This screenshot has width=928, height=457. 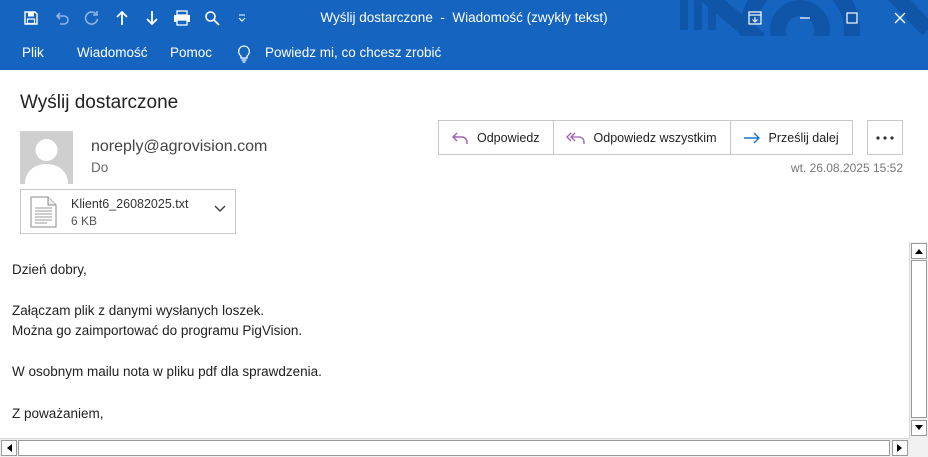 I want to click on horizontal-scroll-thumb, so click(x=454, y=448).